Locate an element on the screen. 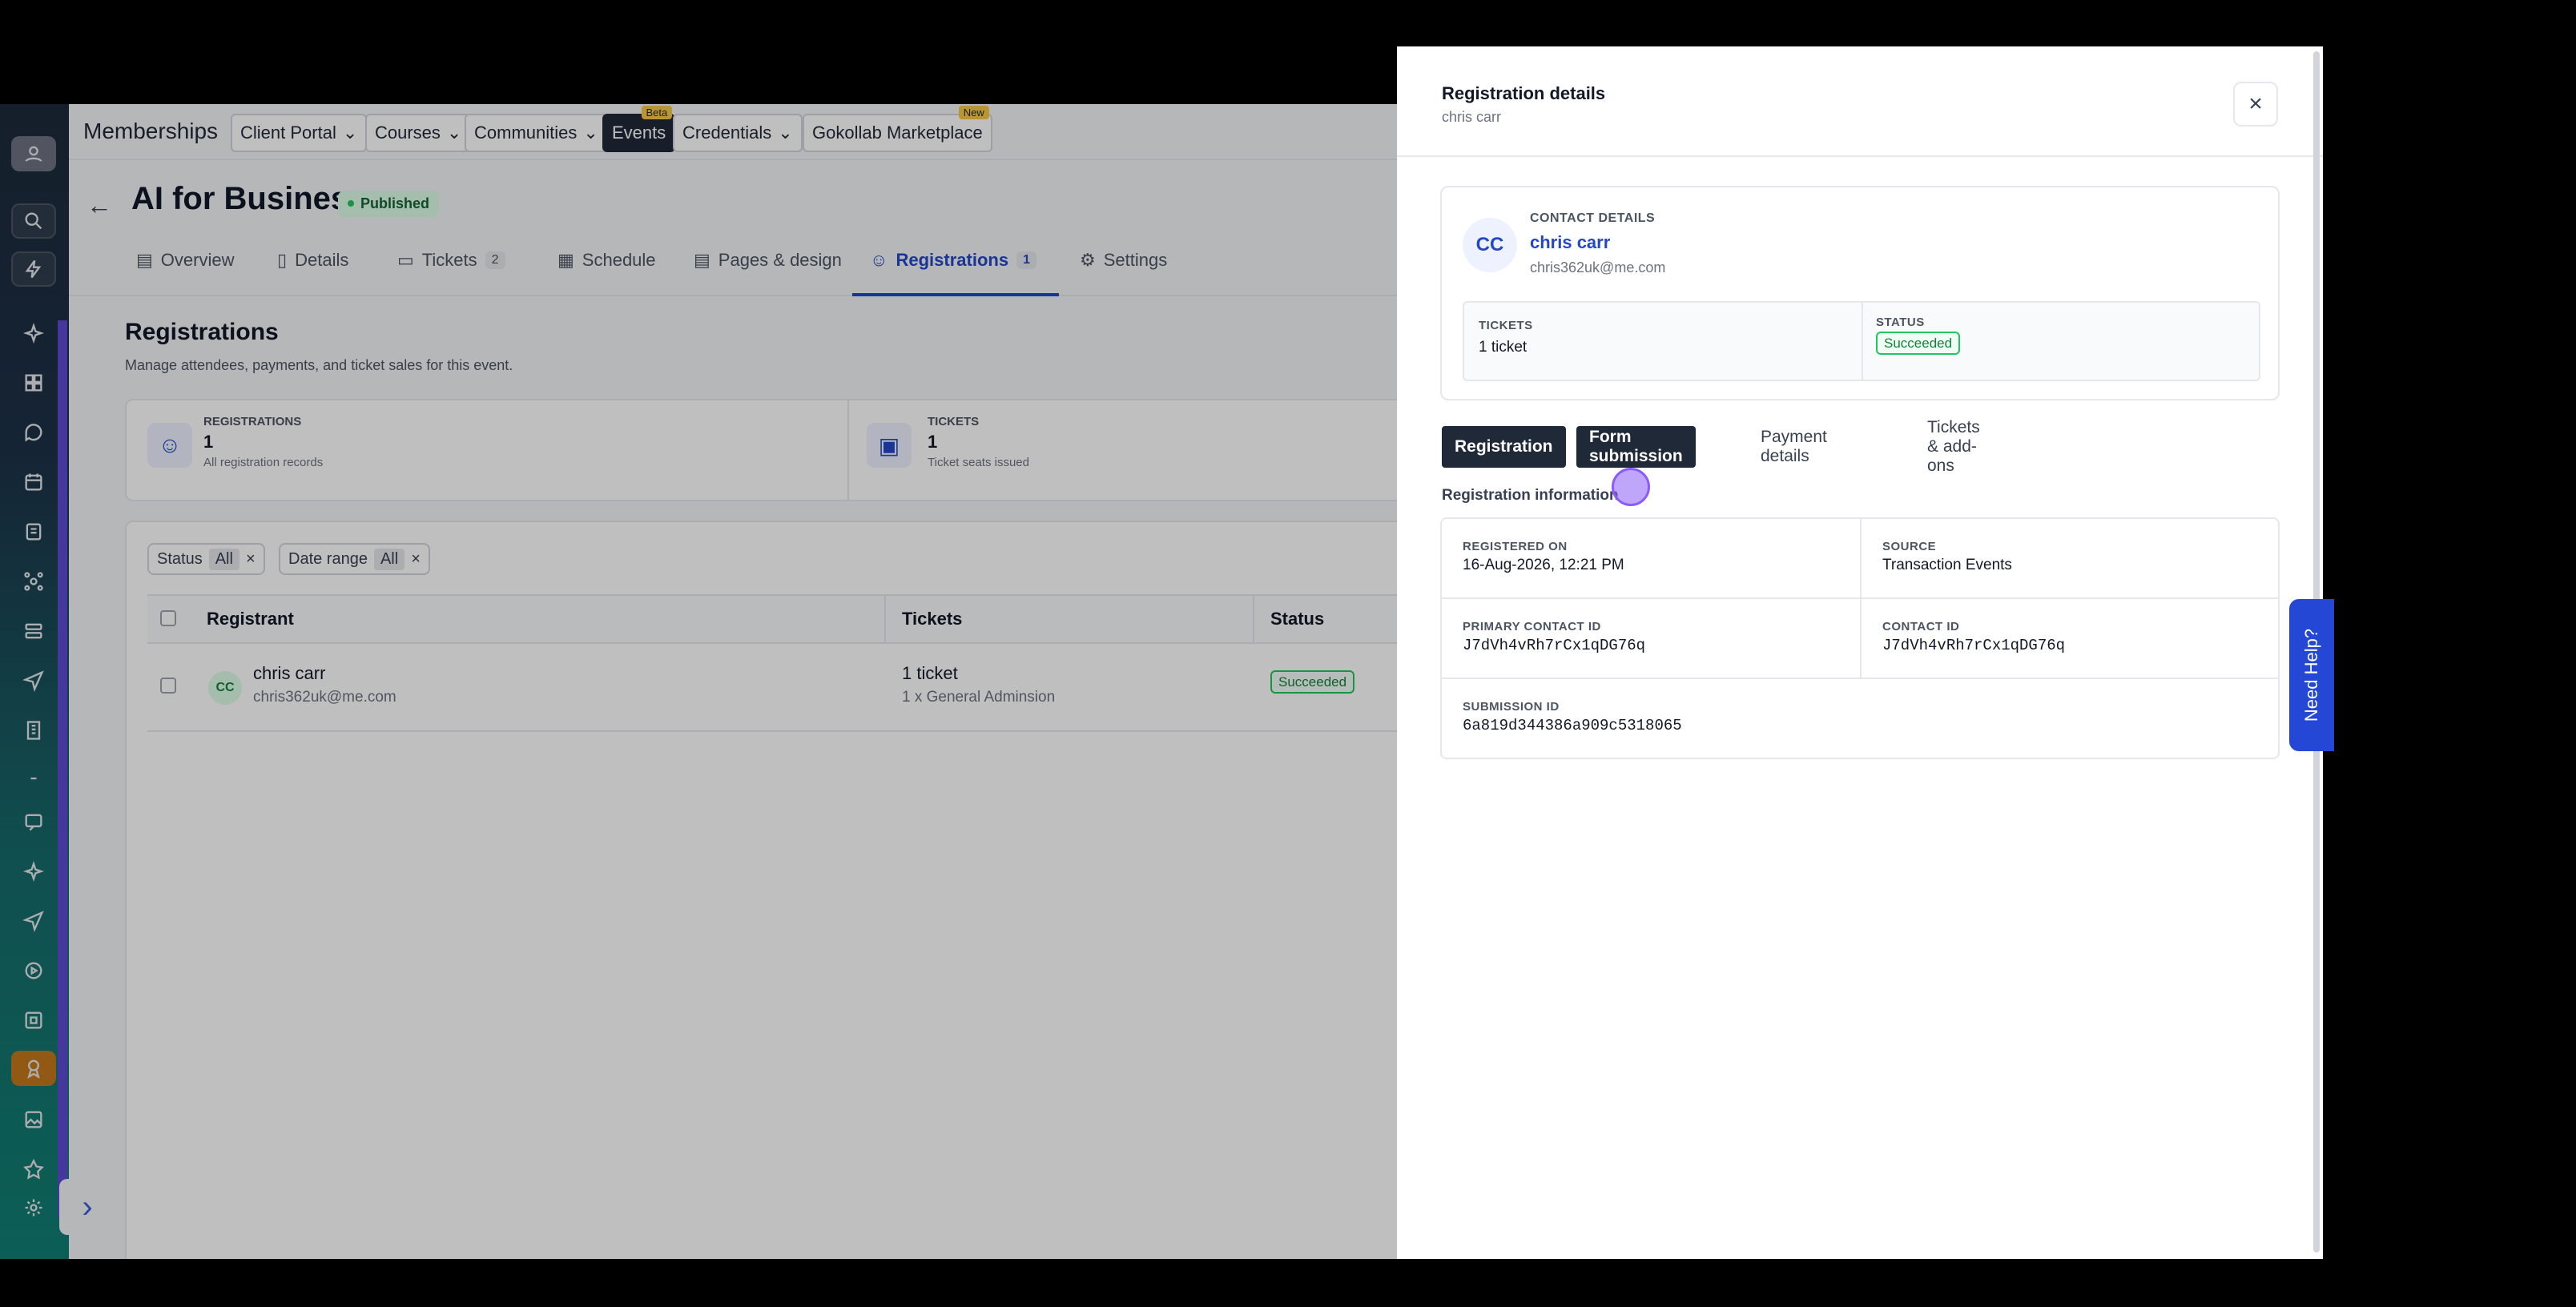  field-key: CONTACT ID is located at coordinates (1921, 626).